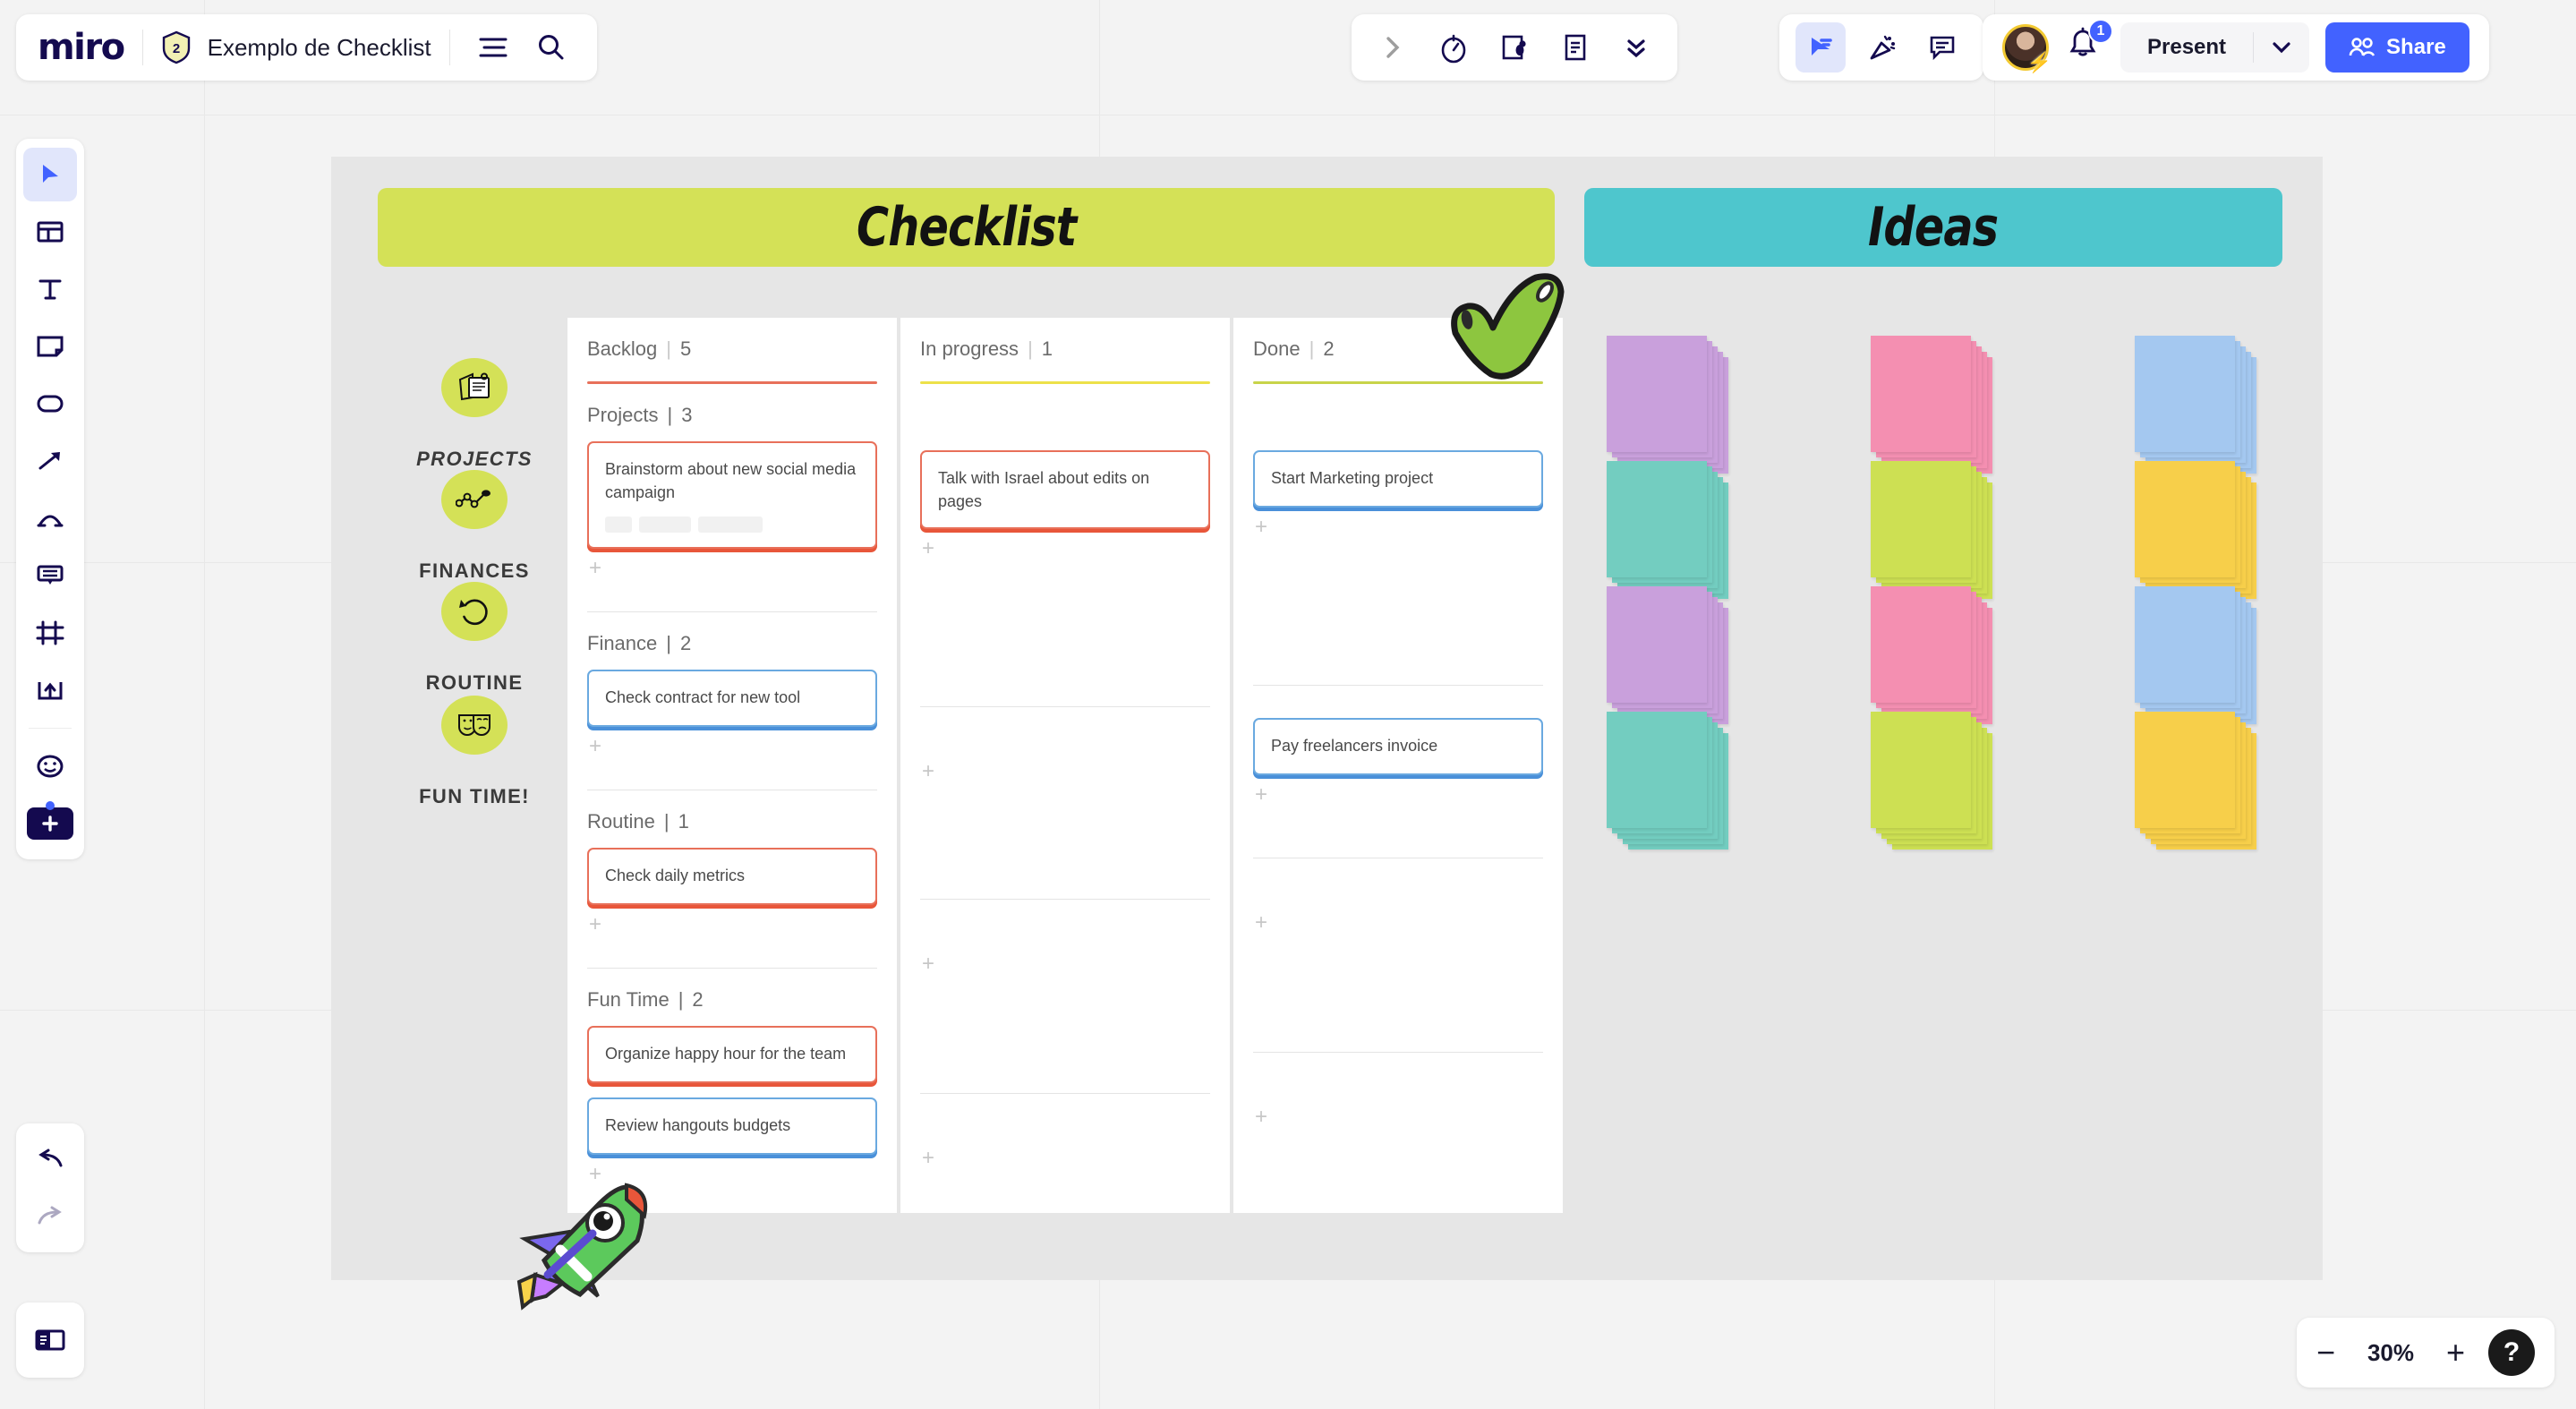  Describe the element at coordinates (1398, 747) in the screenshot. I see `kanban-card: Pay freelancers invoice` at that location.